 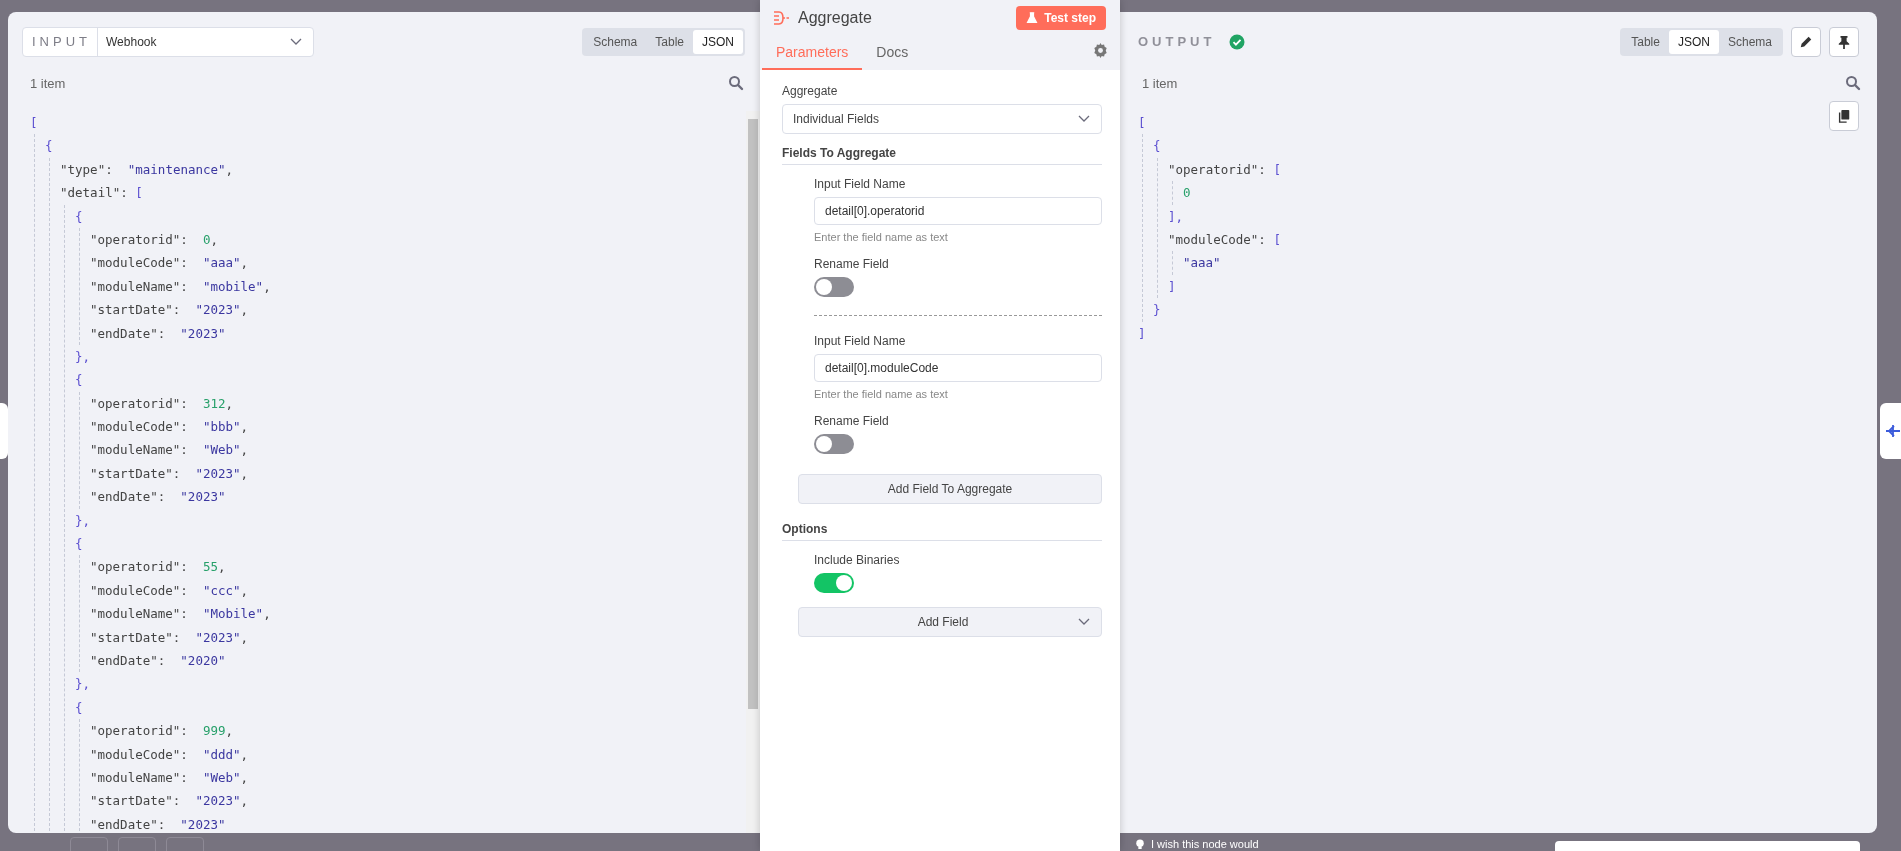 What do you see at coordinates (169, 754) in the screenshot?
I see `json-line: "moduleCode": "ddd",` at bounding box center [169, 754].